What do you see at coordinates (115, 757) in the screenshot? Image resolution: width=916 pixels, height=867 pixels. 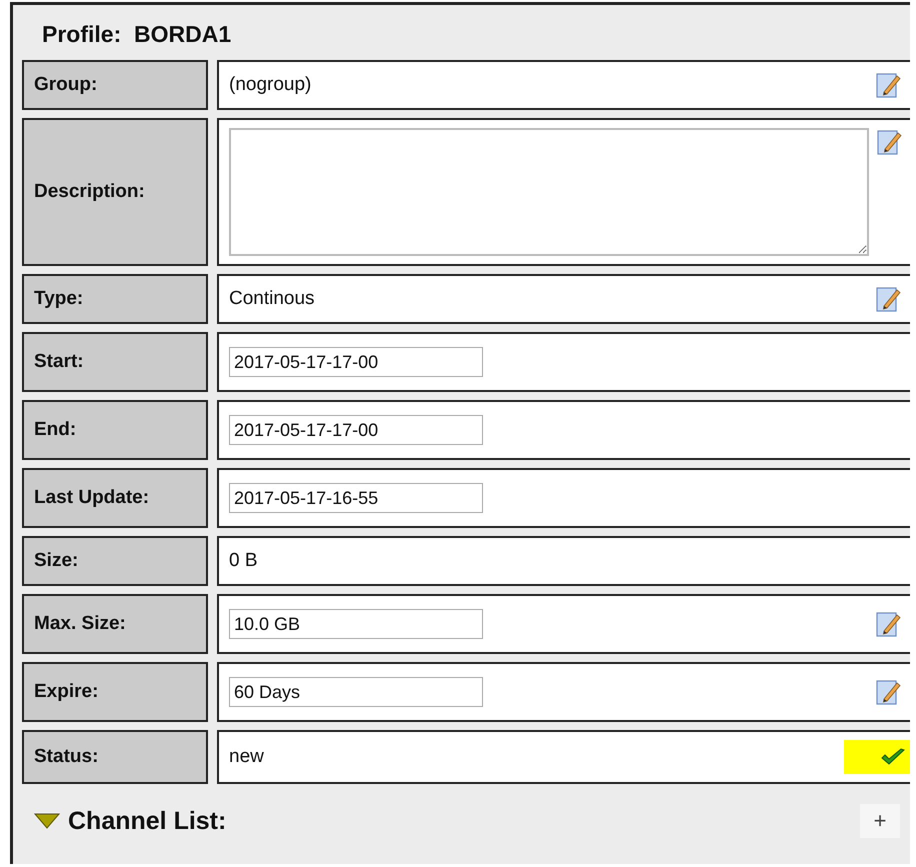 I see `field-label: Status:` at bounding box center [115, 757].